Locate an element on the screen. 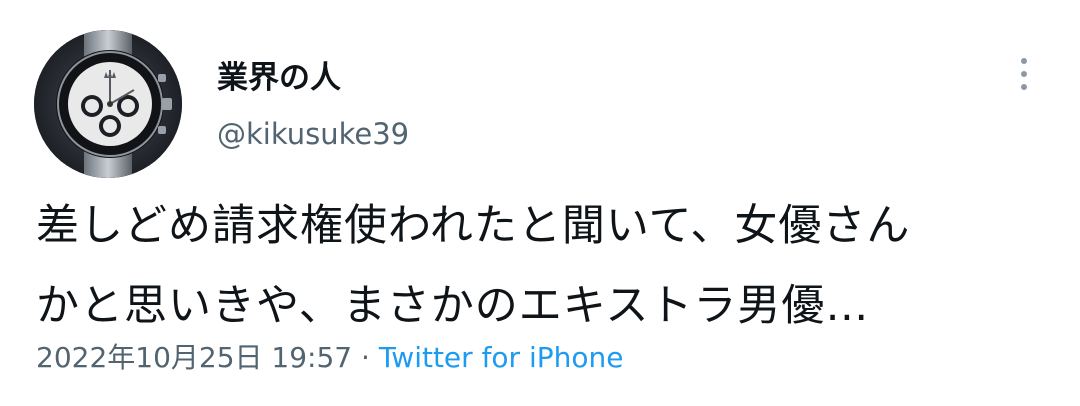 The image size is (1080, 406). tweet-meta: 2022年10月25日 19:57 · Twitter for iPhone is located at coordinates (330, 358).